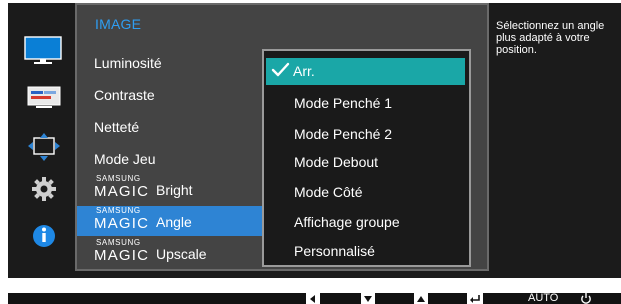 The width and height of the screenshot is (621, 304). I want to click on menu-item-sharpness: Netteté, so click(116, 127).